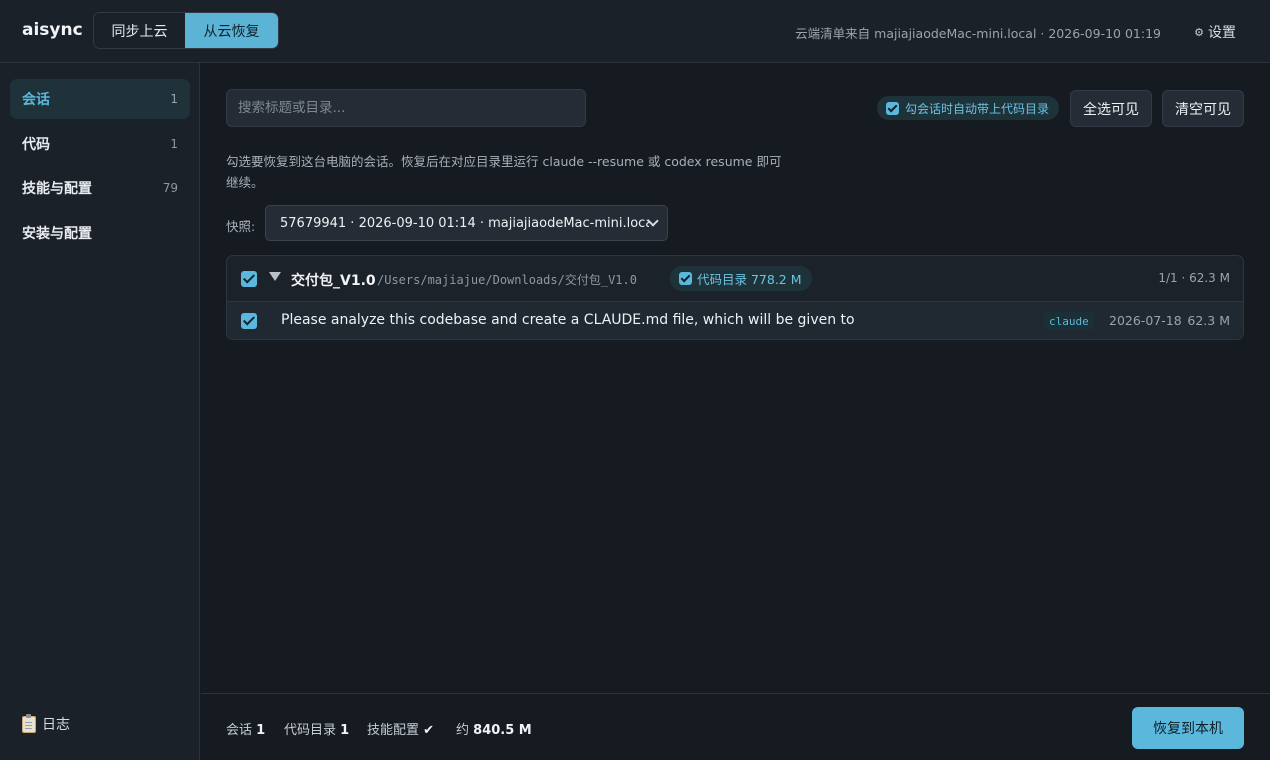  Describe the element at coordinates (1208, 320) in the screenshot. I see `session-size: 62.3 M` at that location.